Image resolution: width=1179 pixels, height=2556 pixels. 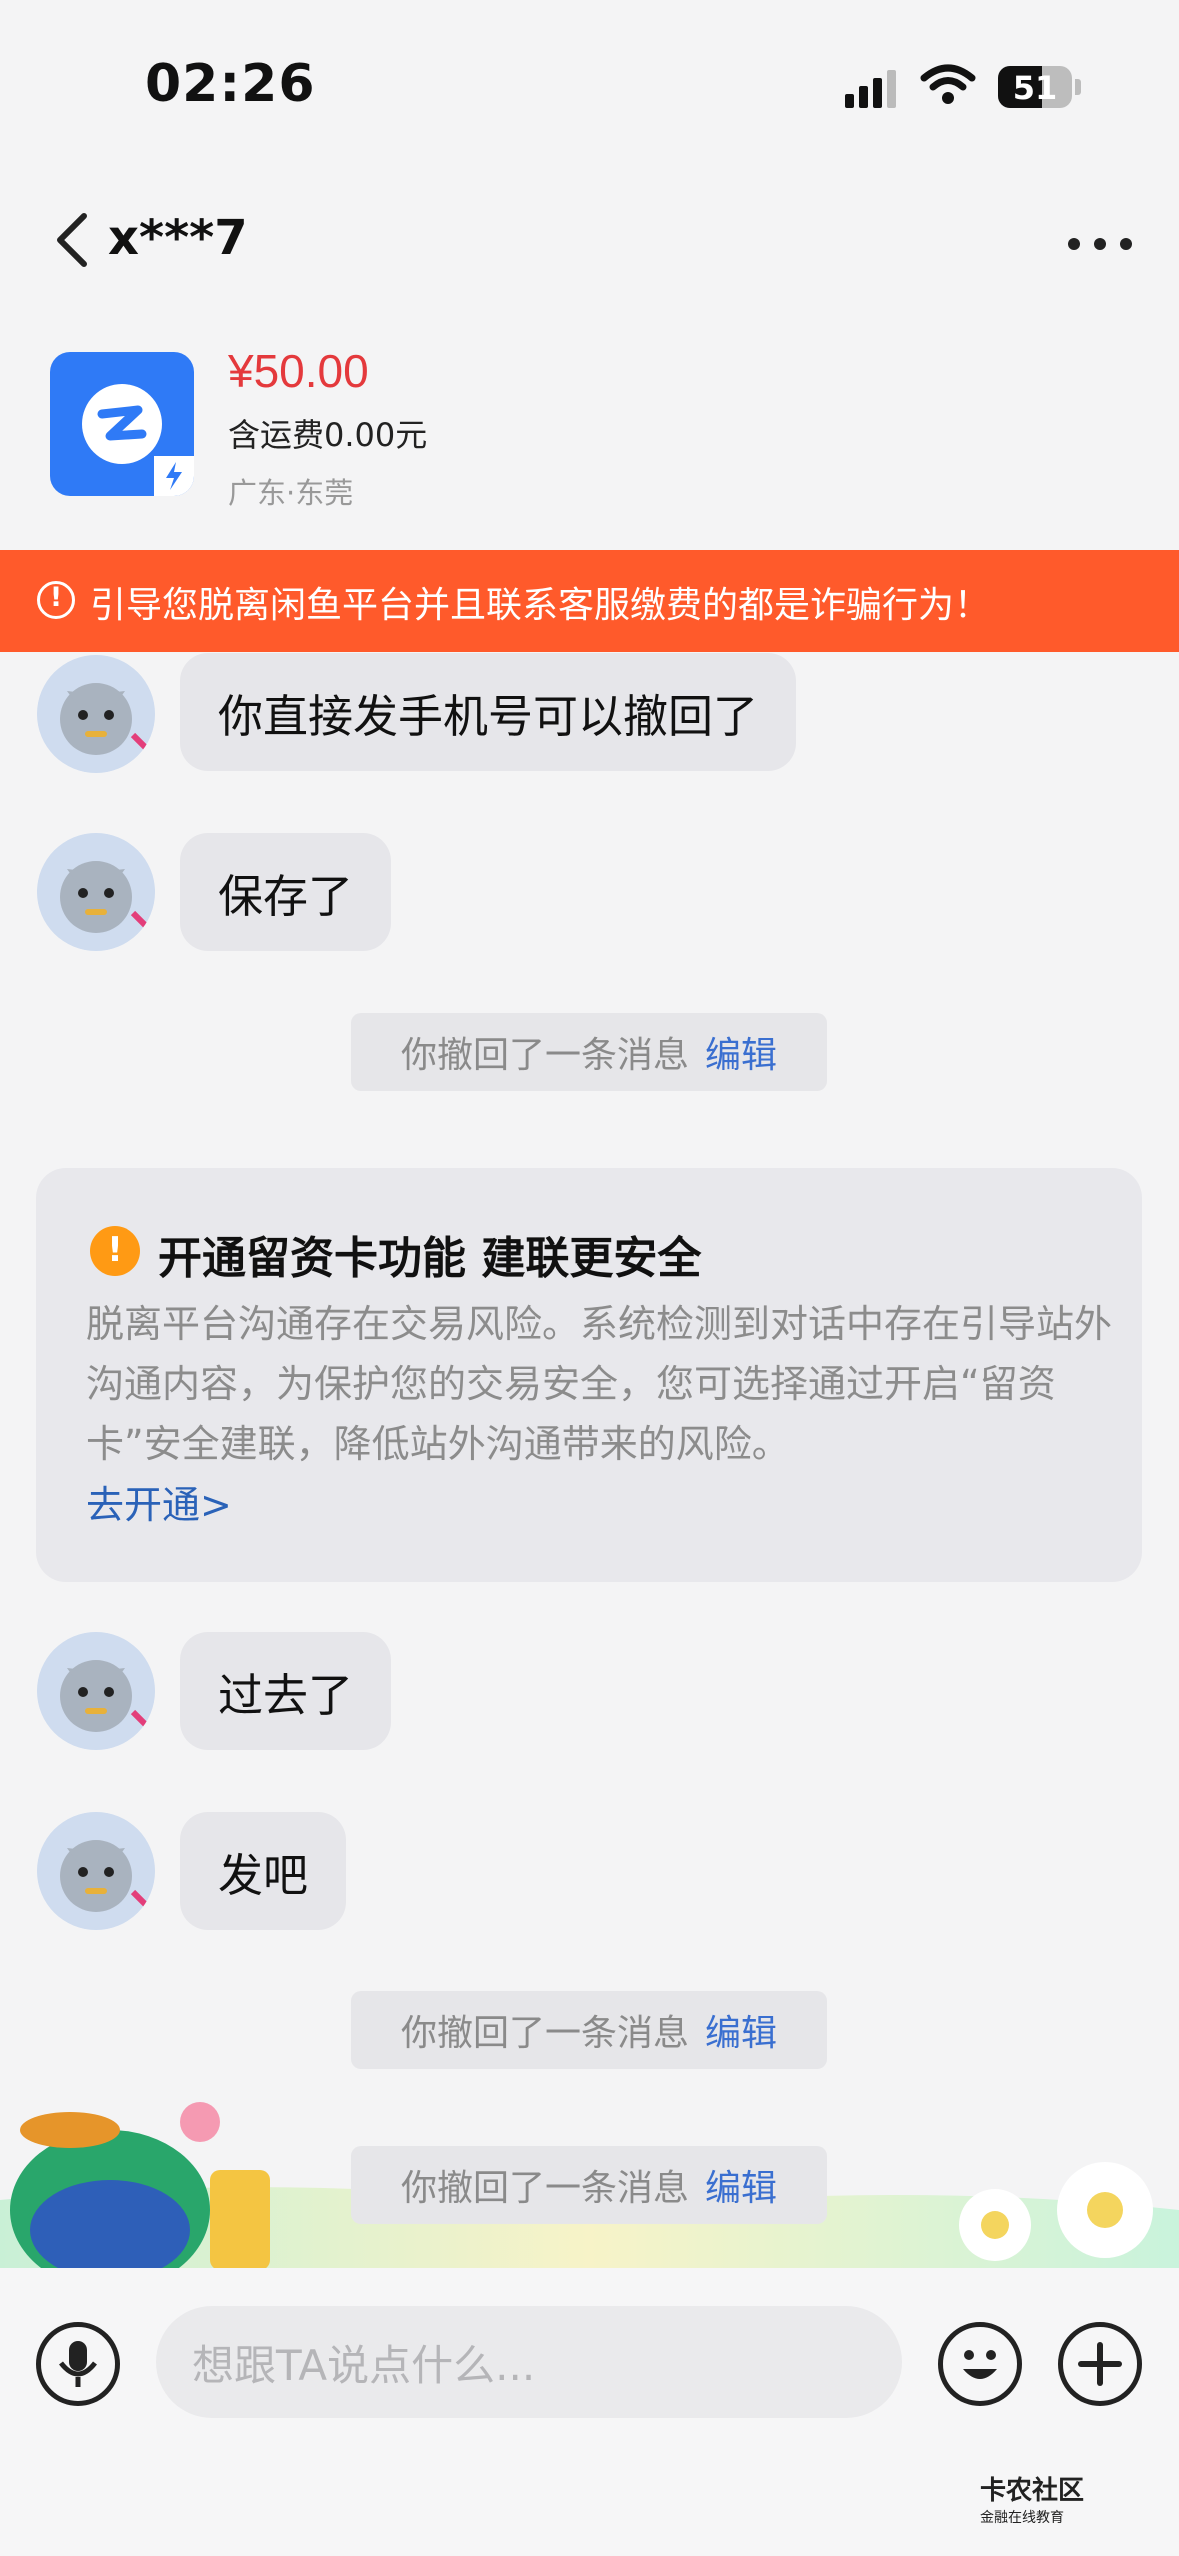 I want to click on battery-level: 51, so click(x=1035, y=88).